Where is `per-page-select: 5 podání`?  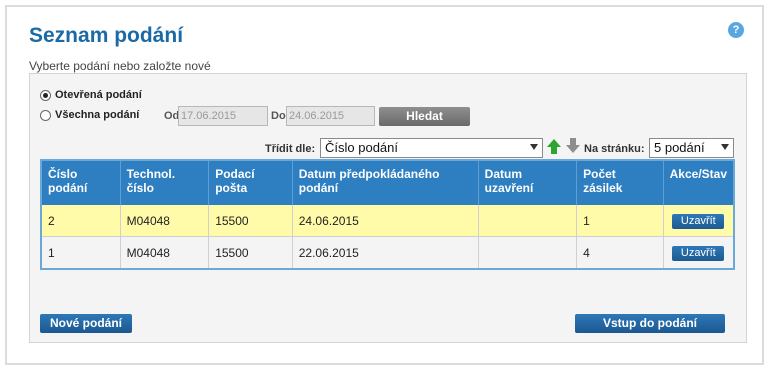
per-page-select: 5 podání is located at coordinates (691, 148).